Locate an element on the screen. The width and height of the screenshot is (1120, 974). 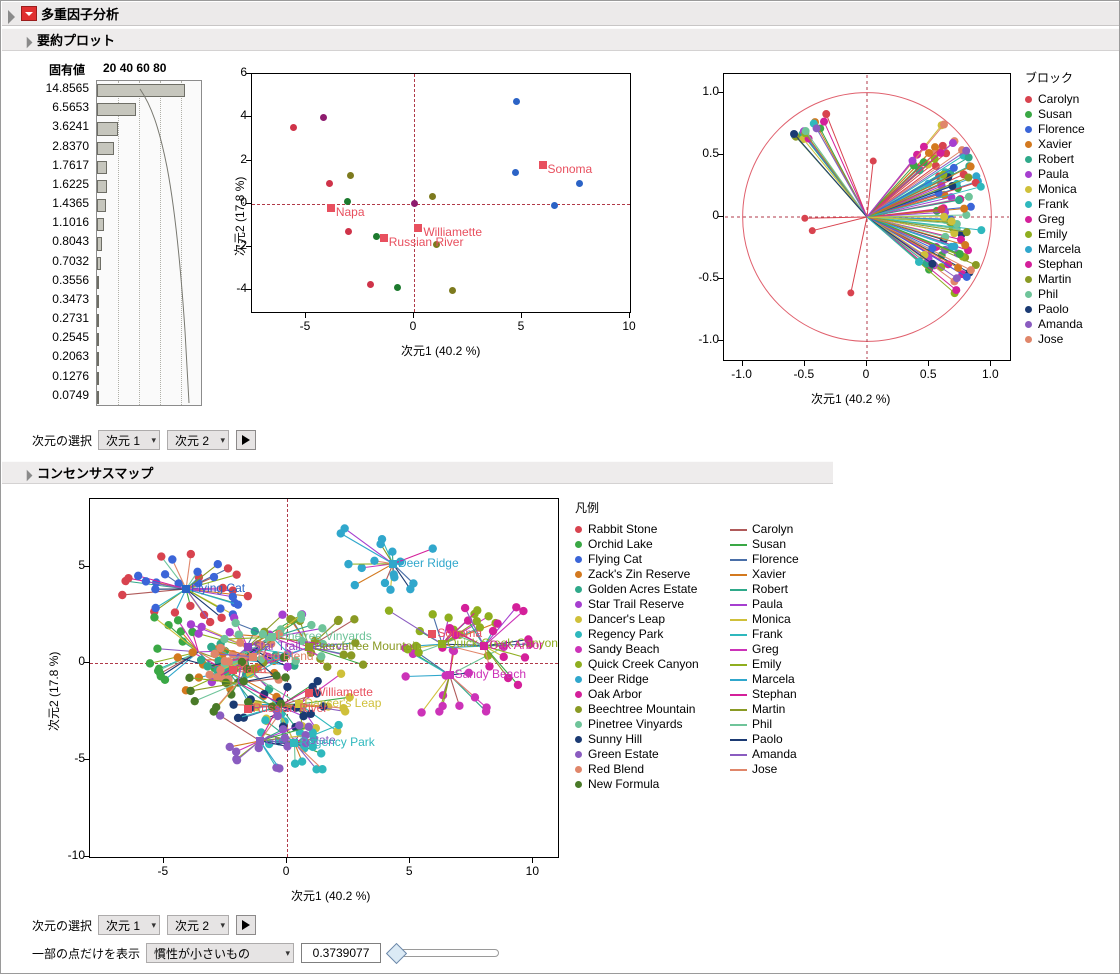
legend-item: Emily is located at coordinates (1055, 234).